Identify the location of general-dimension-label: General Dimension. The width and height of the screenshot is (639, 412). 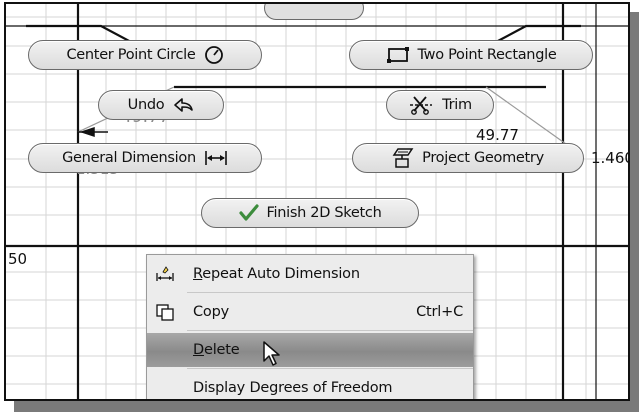
(129, 158).